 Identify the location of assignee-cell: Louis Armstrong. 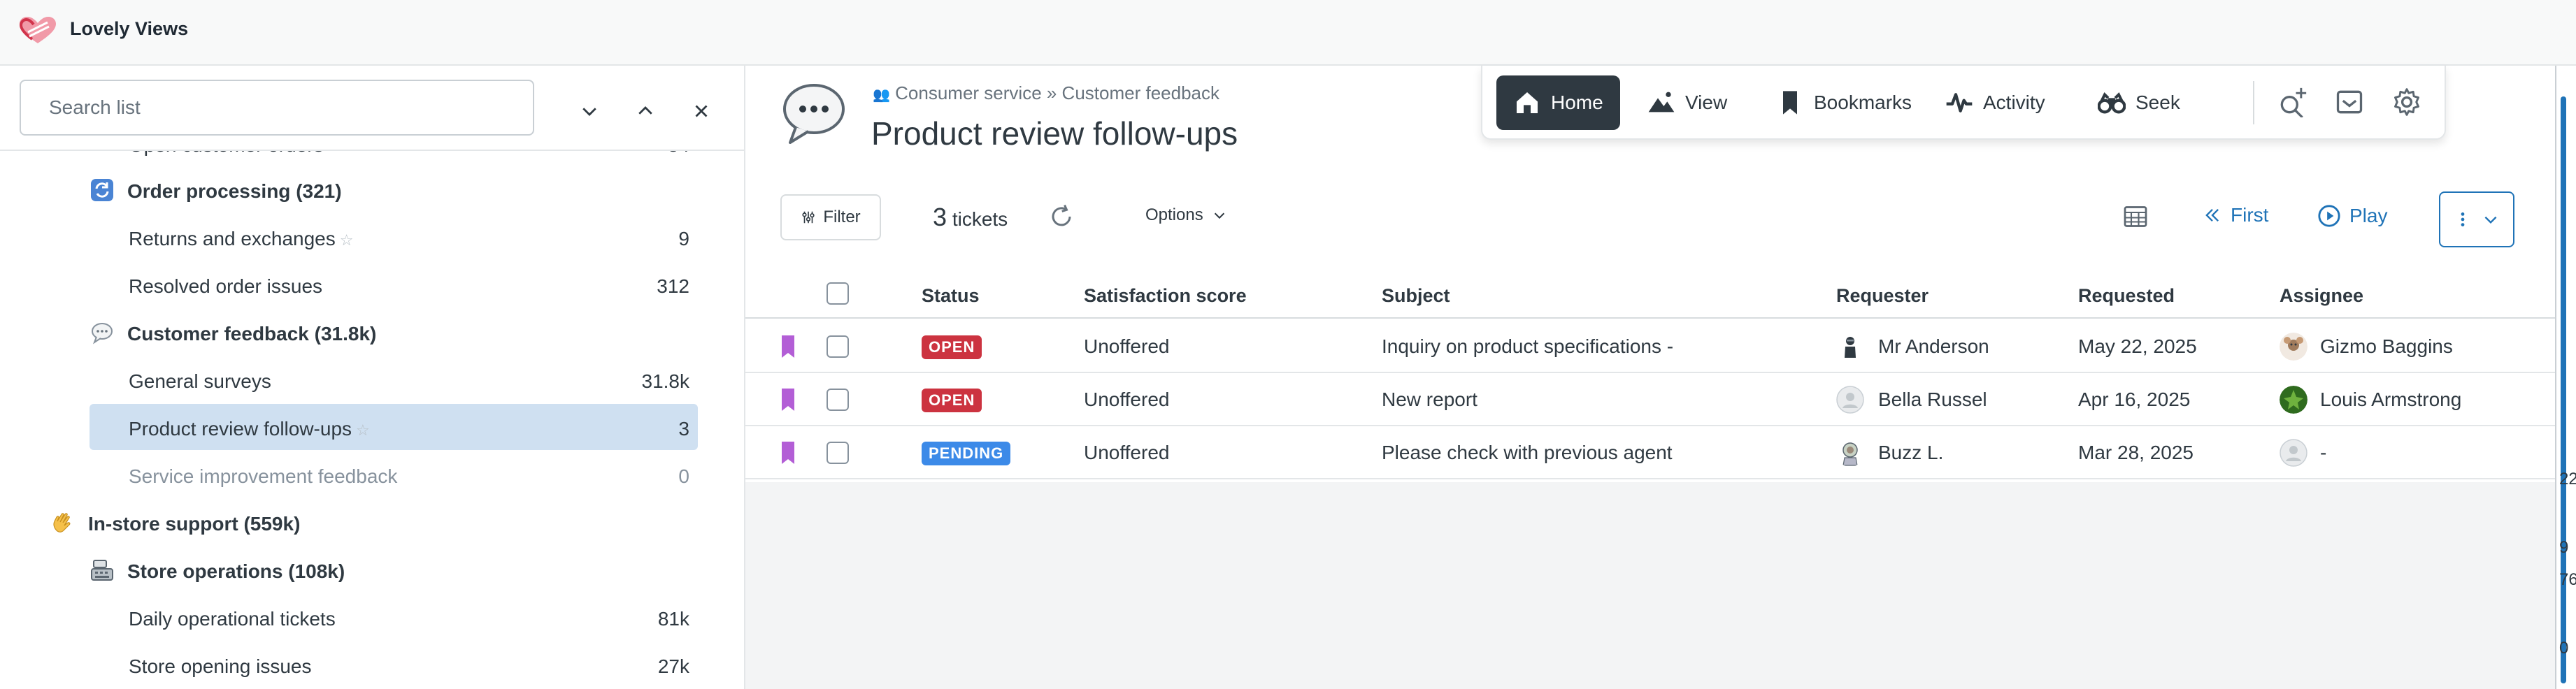
(2390, 400).